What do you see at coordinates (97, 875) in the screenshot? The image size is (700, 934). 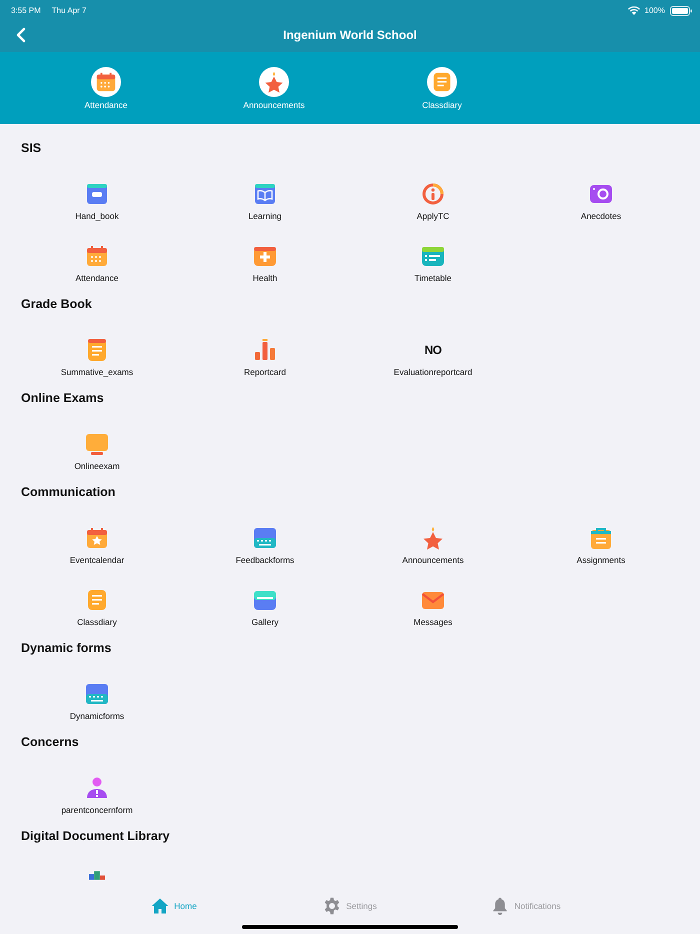 I see `books-icon` at bounding box center [97, 875].